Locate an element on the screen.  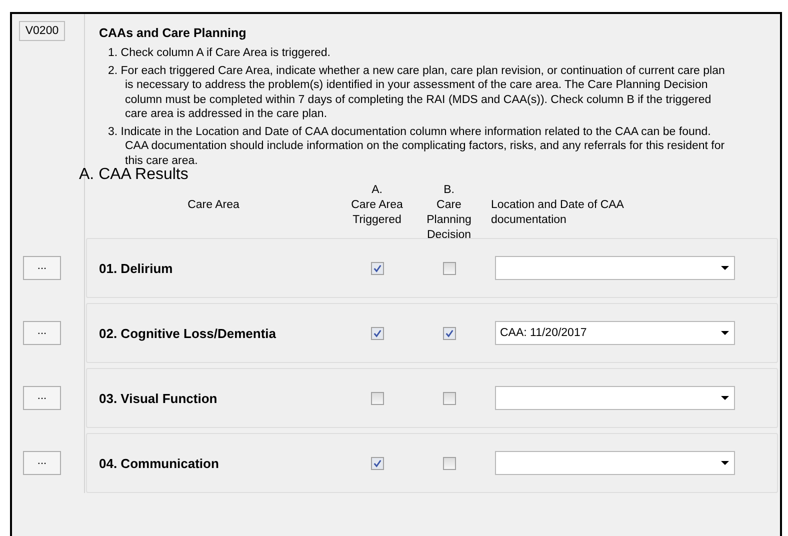
instruction-text: 2. For each triggered Care Area, indicate whether a new care plan, care plan revision, or continuation of current care plan is necessary to address the problem(s) identified in your assessment of the care area. The Care Planning Decision column must be completed within 7 days of completing the RAI (MDS and CAA(s)). Check column B if the triggered care area is addressed in the care plan. is located at coordinates (417, 93).